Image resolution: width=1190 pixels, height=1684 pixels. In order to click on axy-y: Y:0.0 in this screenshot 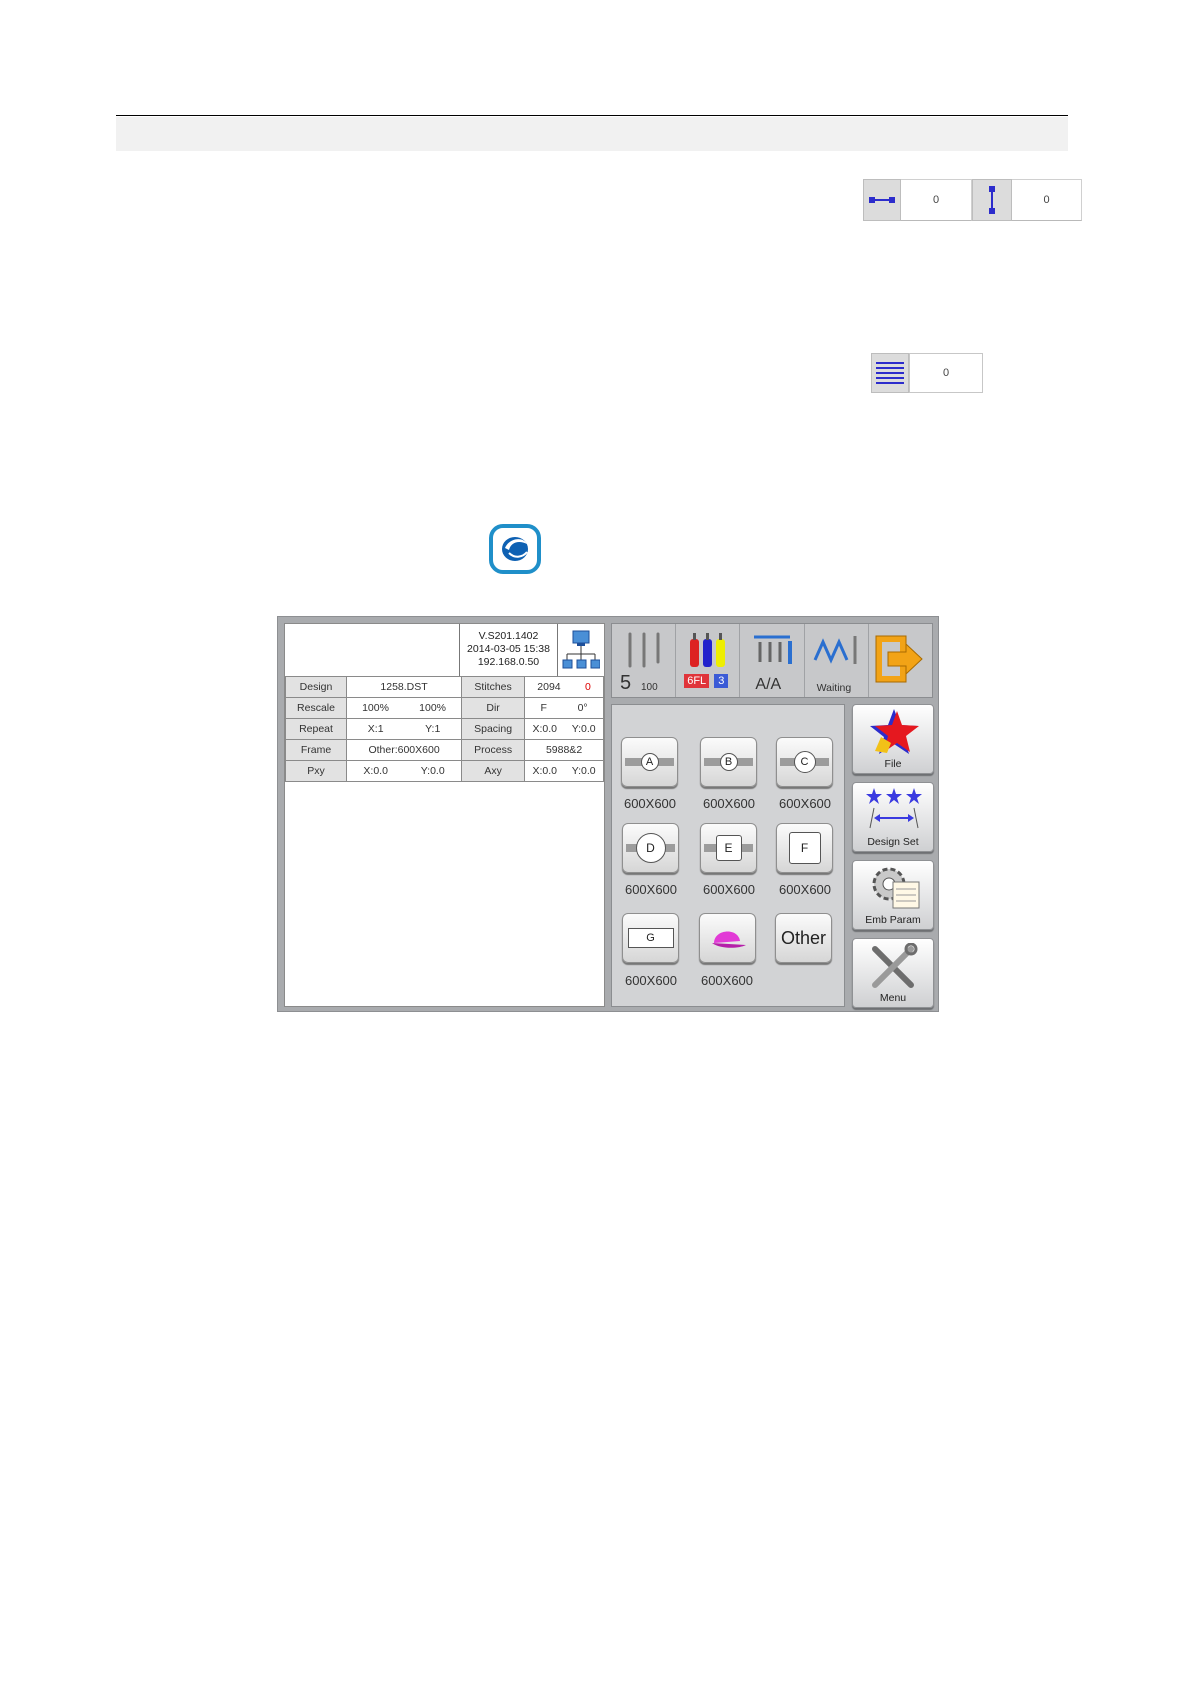, I will do `click(583, 771)`.